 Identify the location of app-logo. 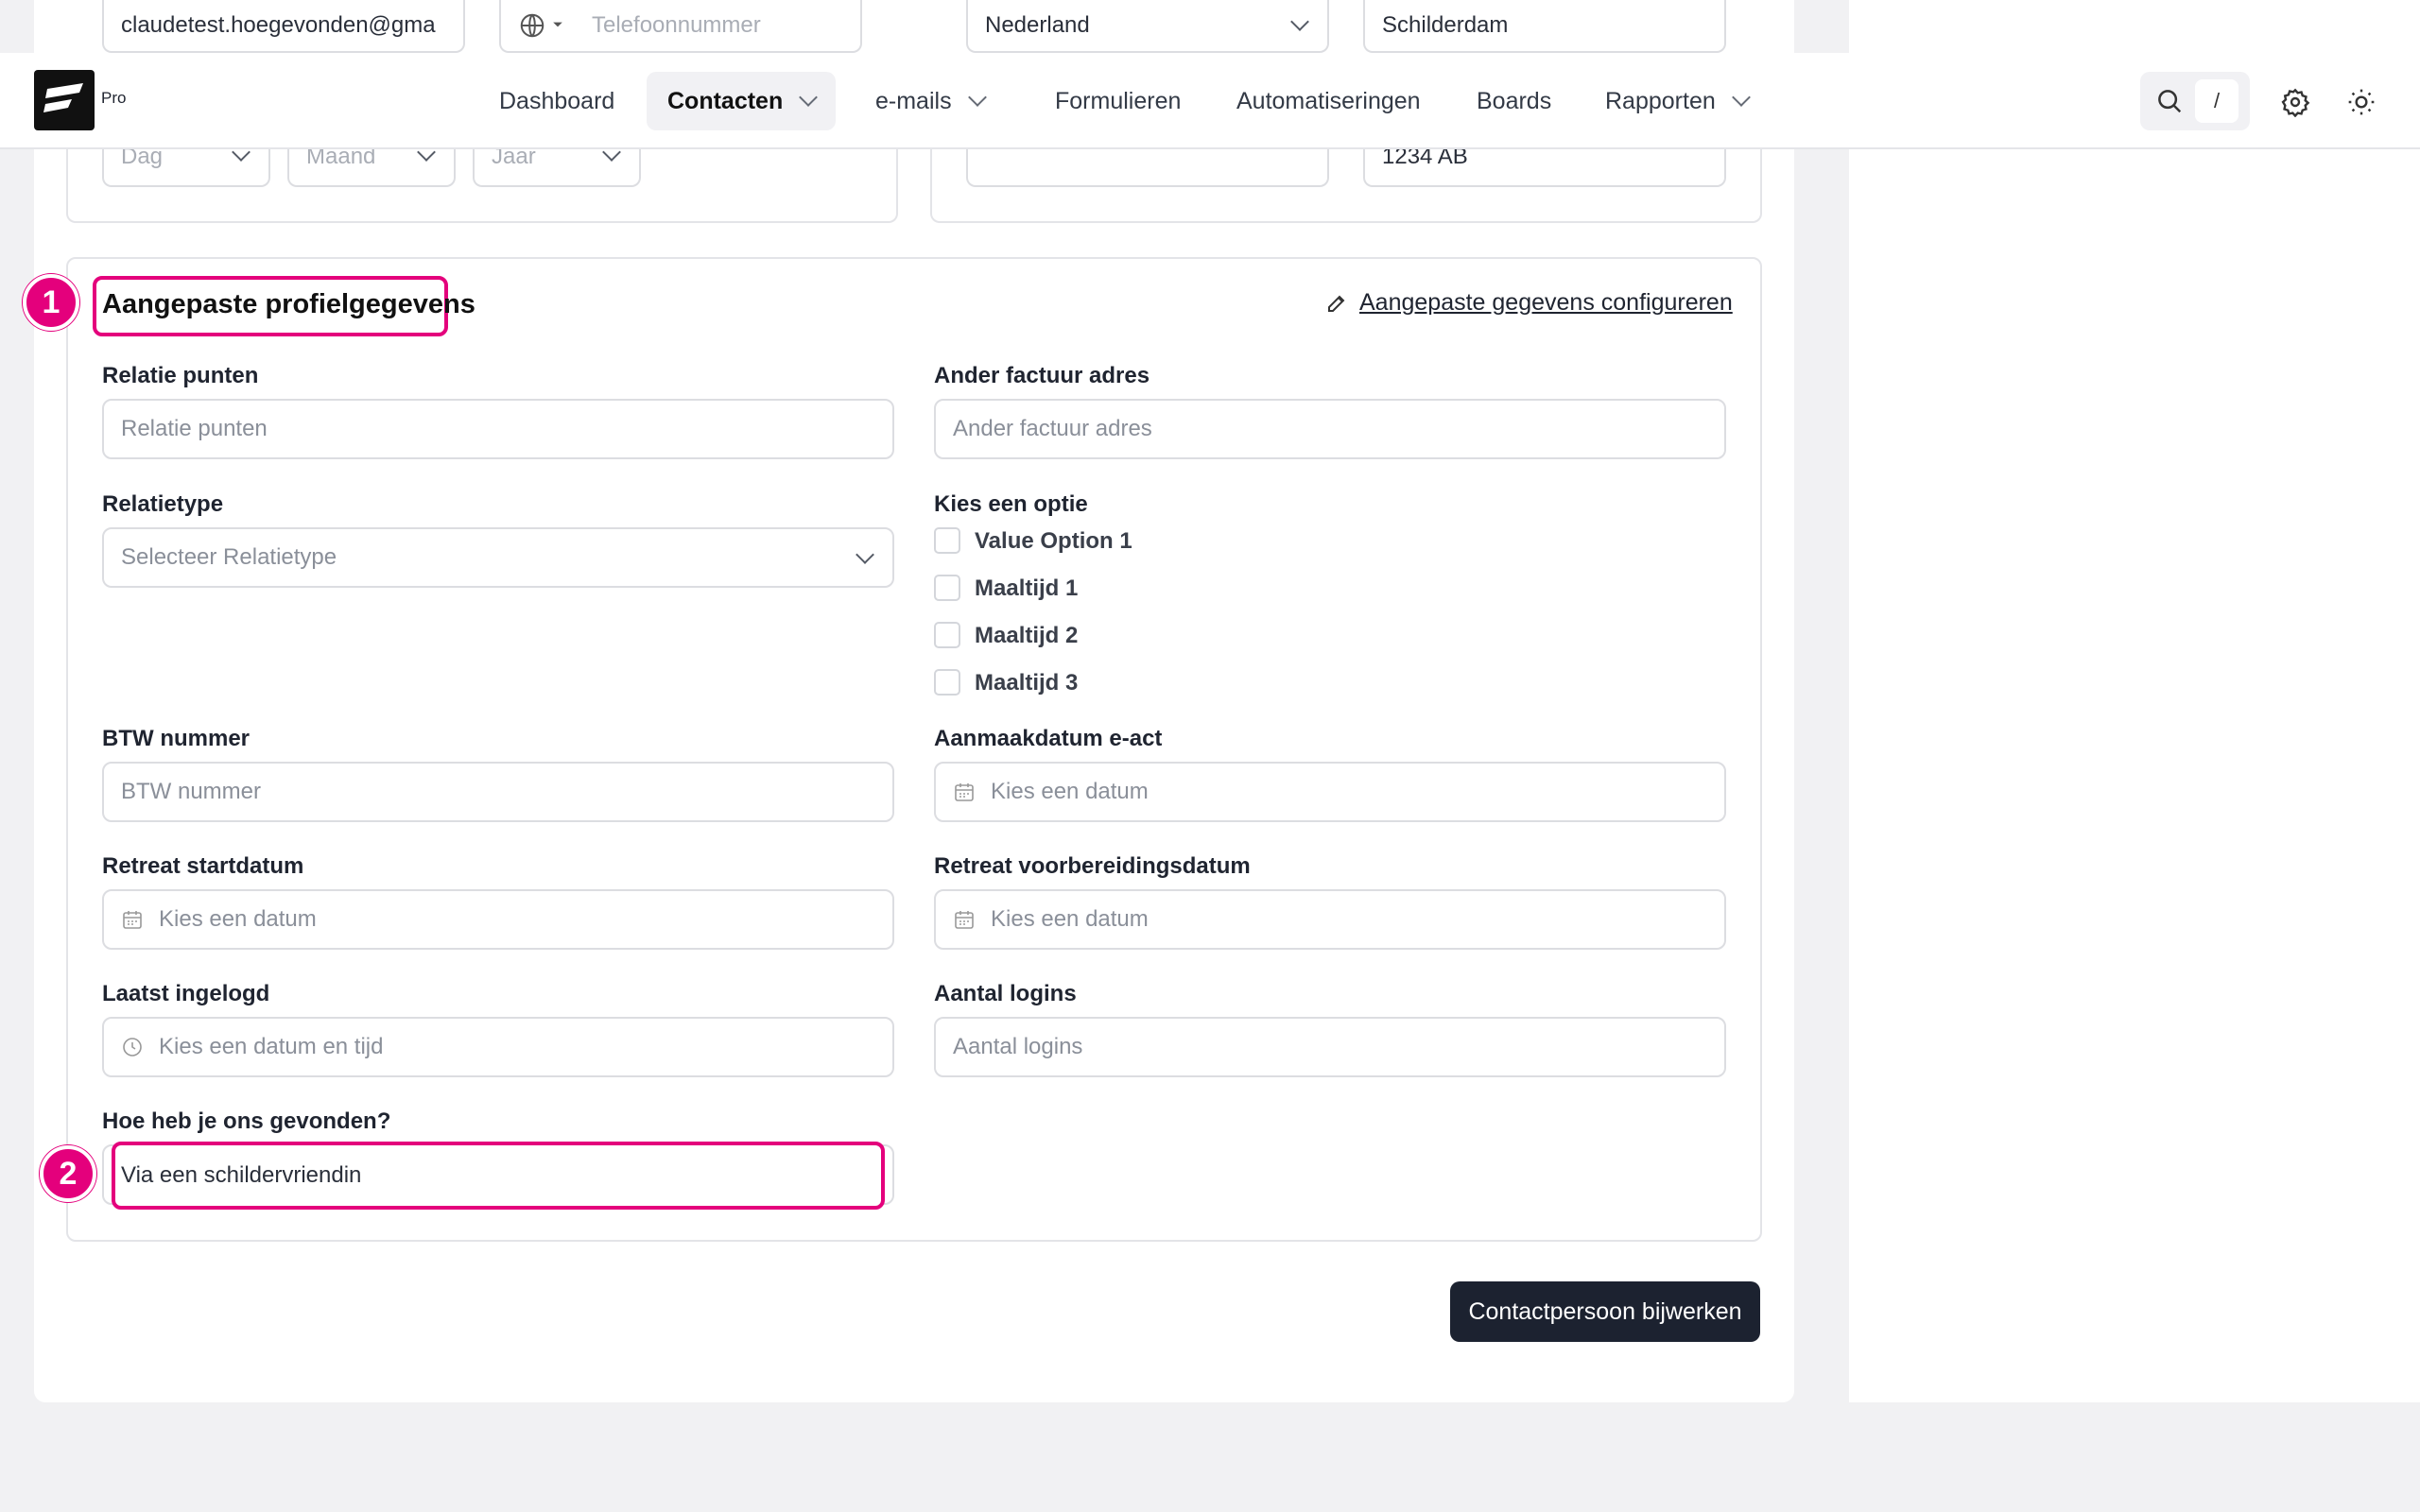
(64, 100).